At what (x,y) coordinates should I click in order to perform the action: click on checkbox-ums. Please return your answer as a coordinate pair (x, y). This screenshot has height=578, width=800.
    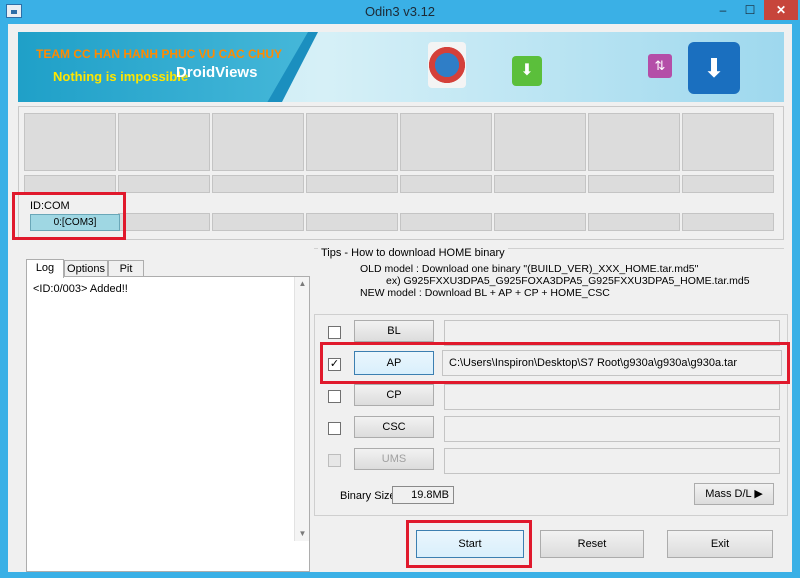
    Looking at the image, I should click on (334, 460).